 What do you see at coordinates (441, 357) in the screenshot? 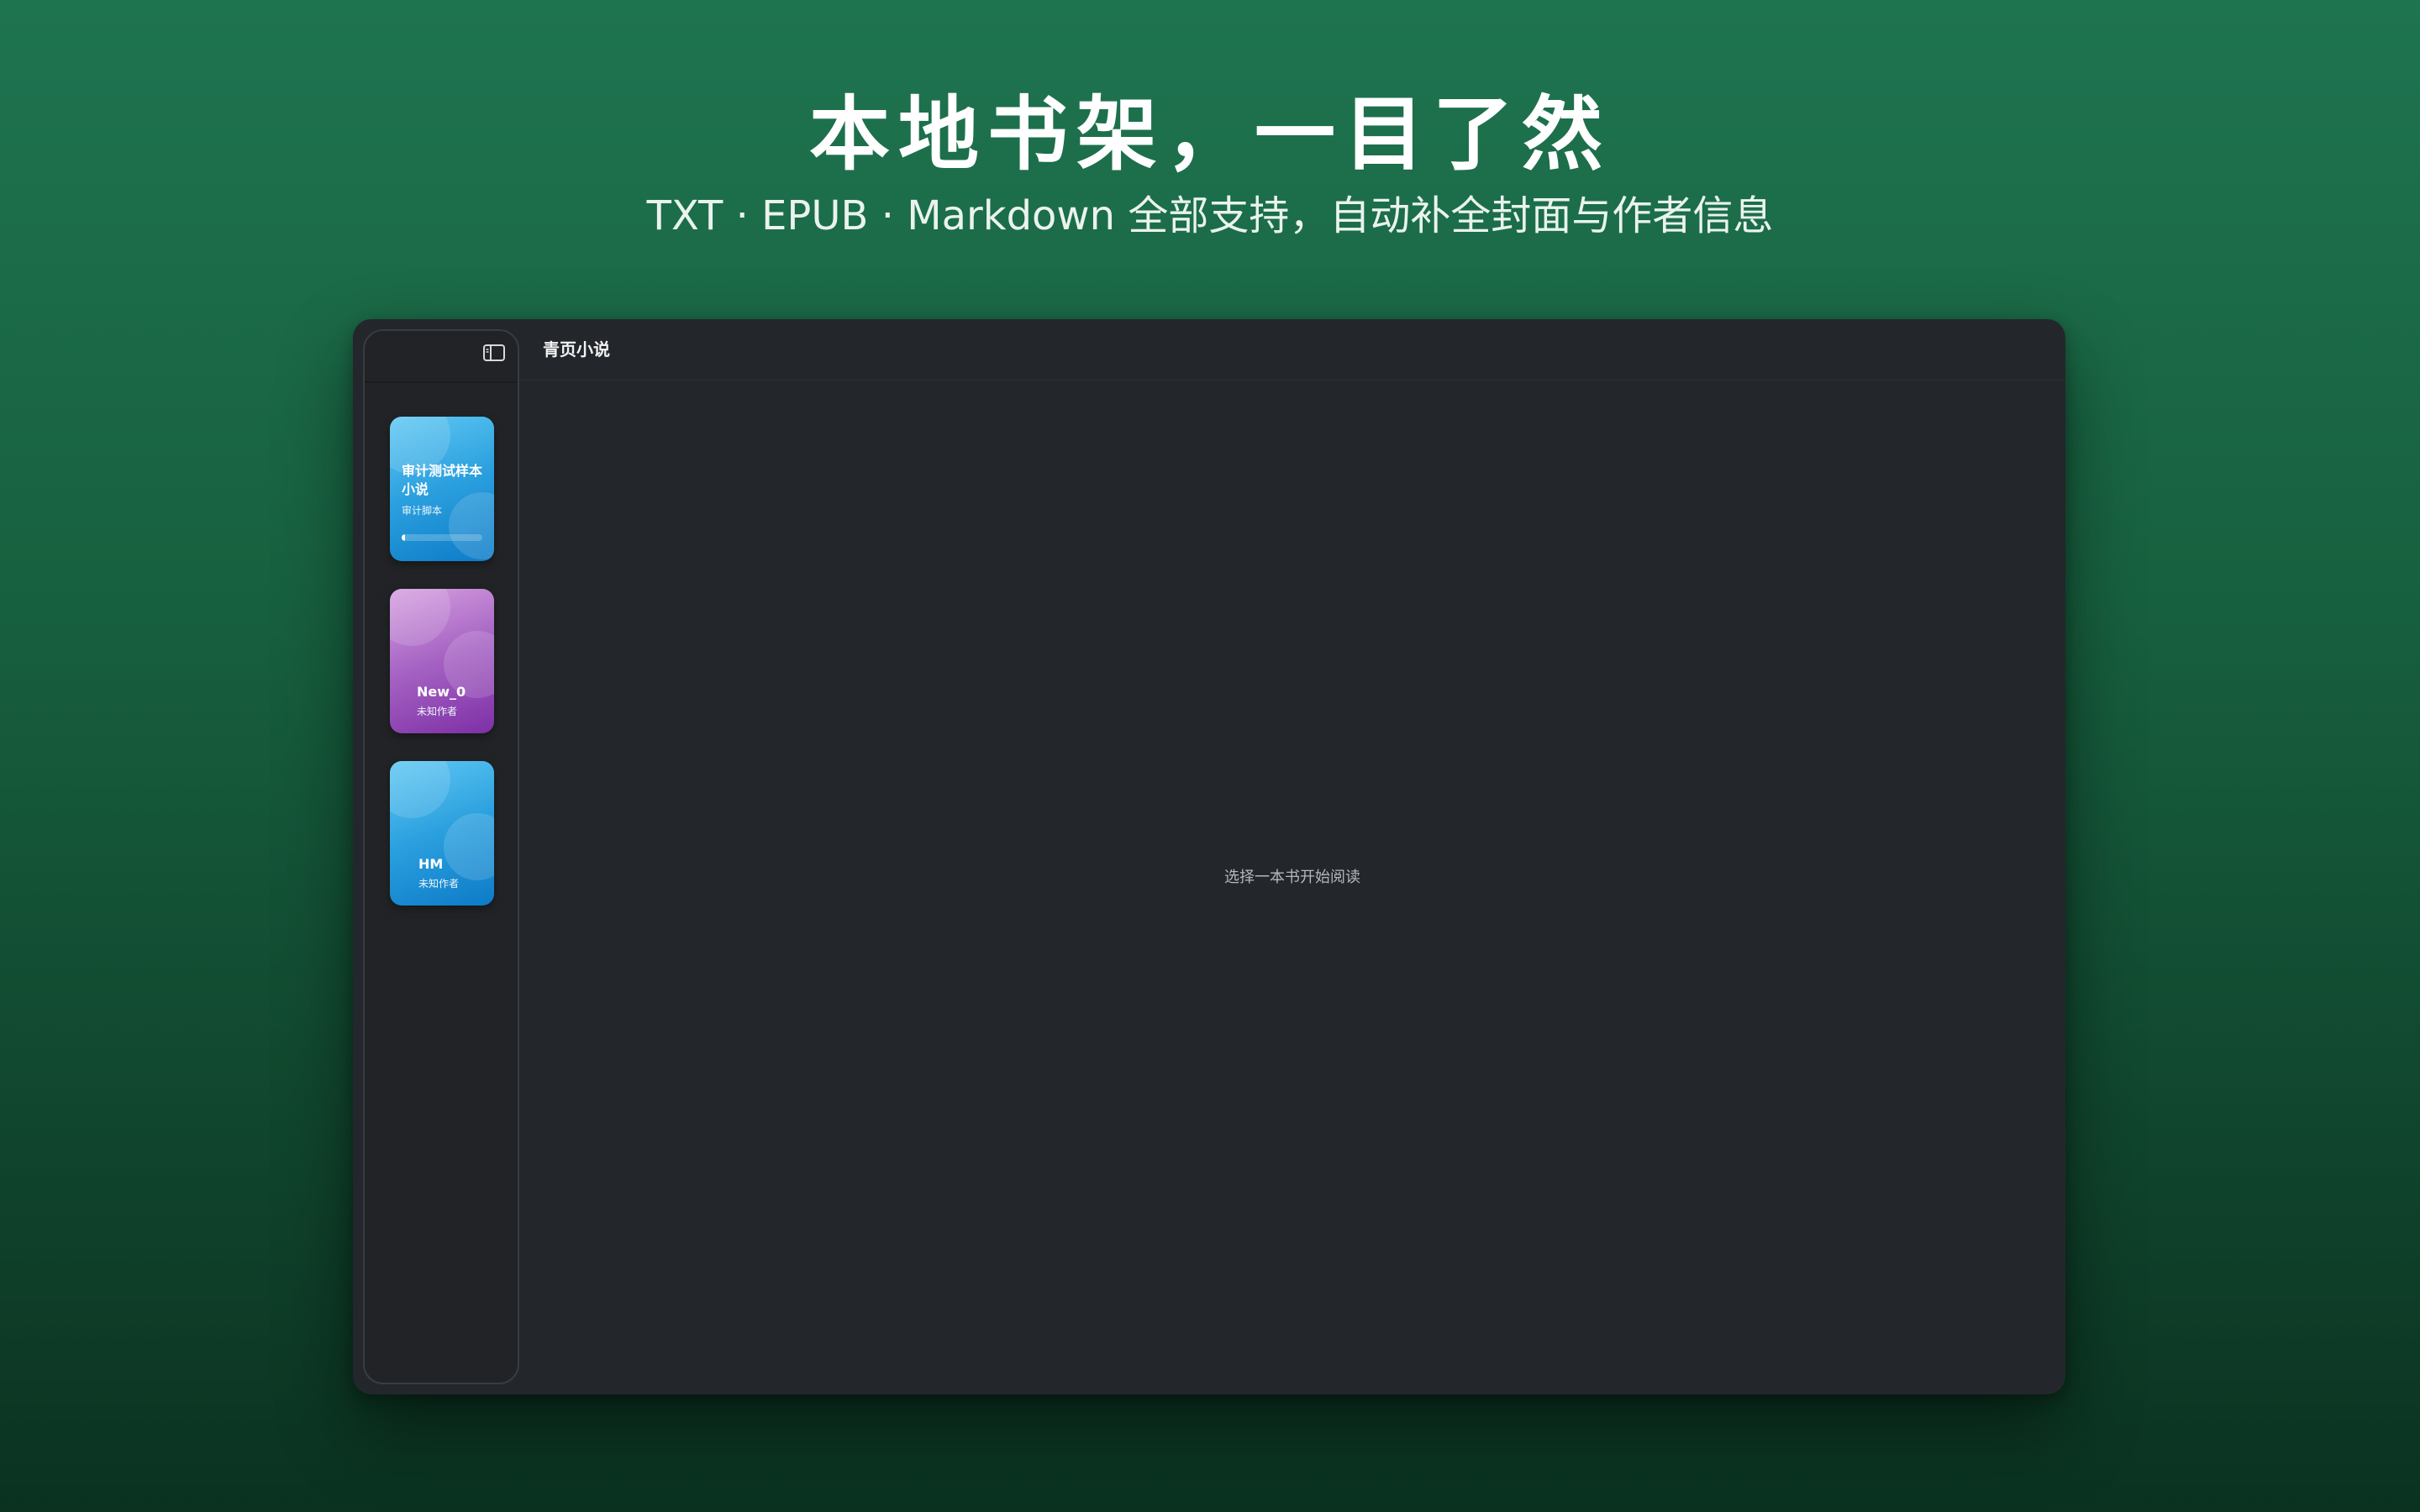
I see `sidebar-header` at bounding box center [441, 357].